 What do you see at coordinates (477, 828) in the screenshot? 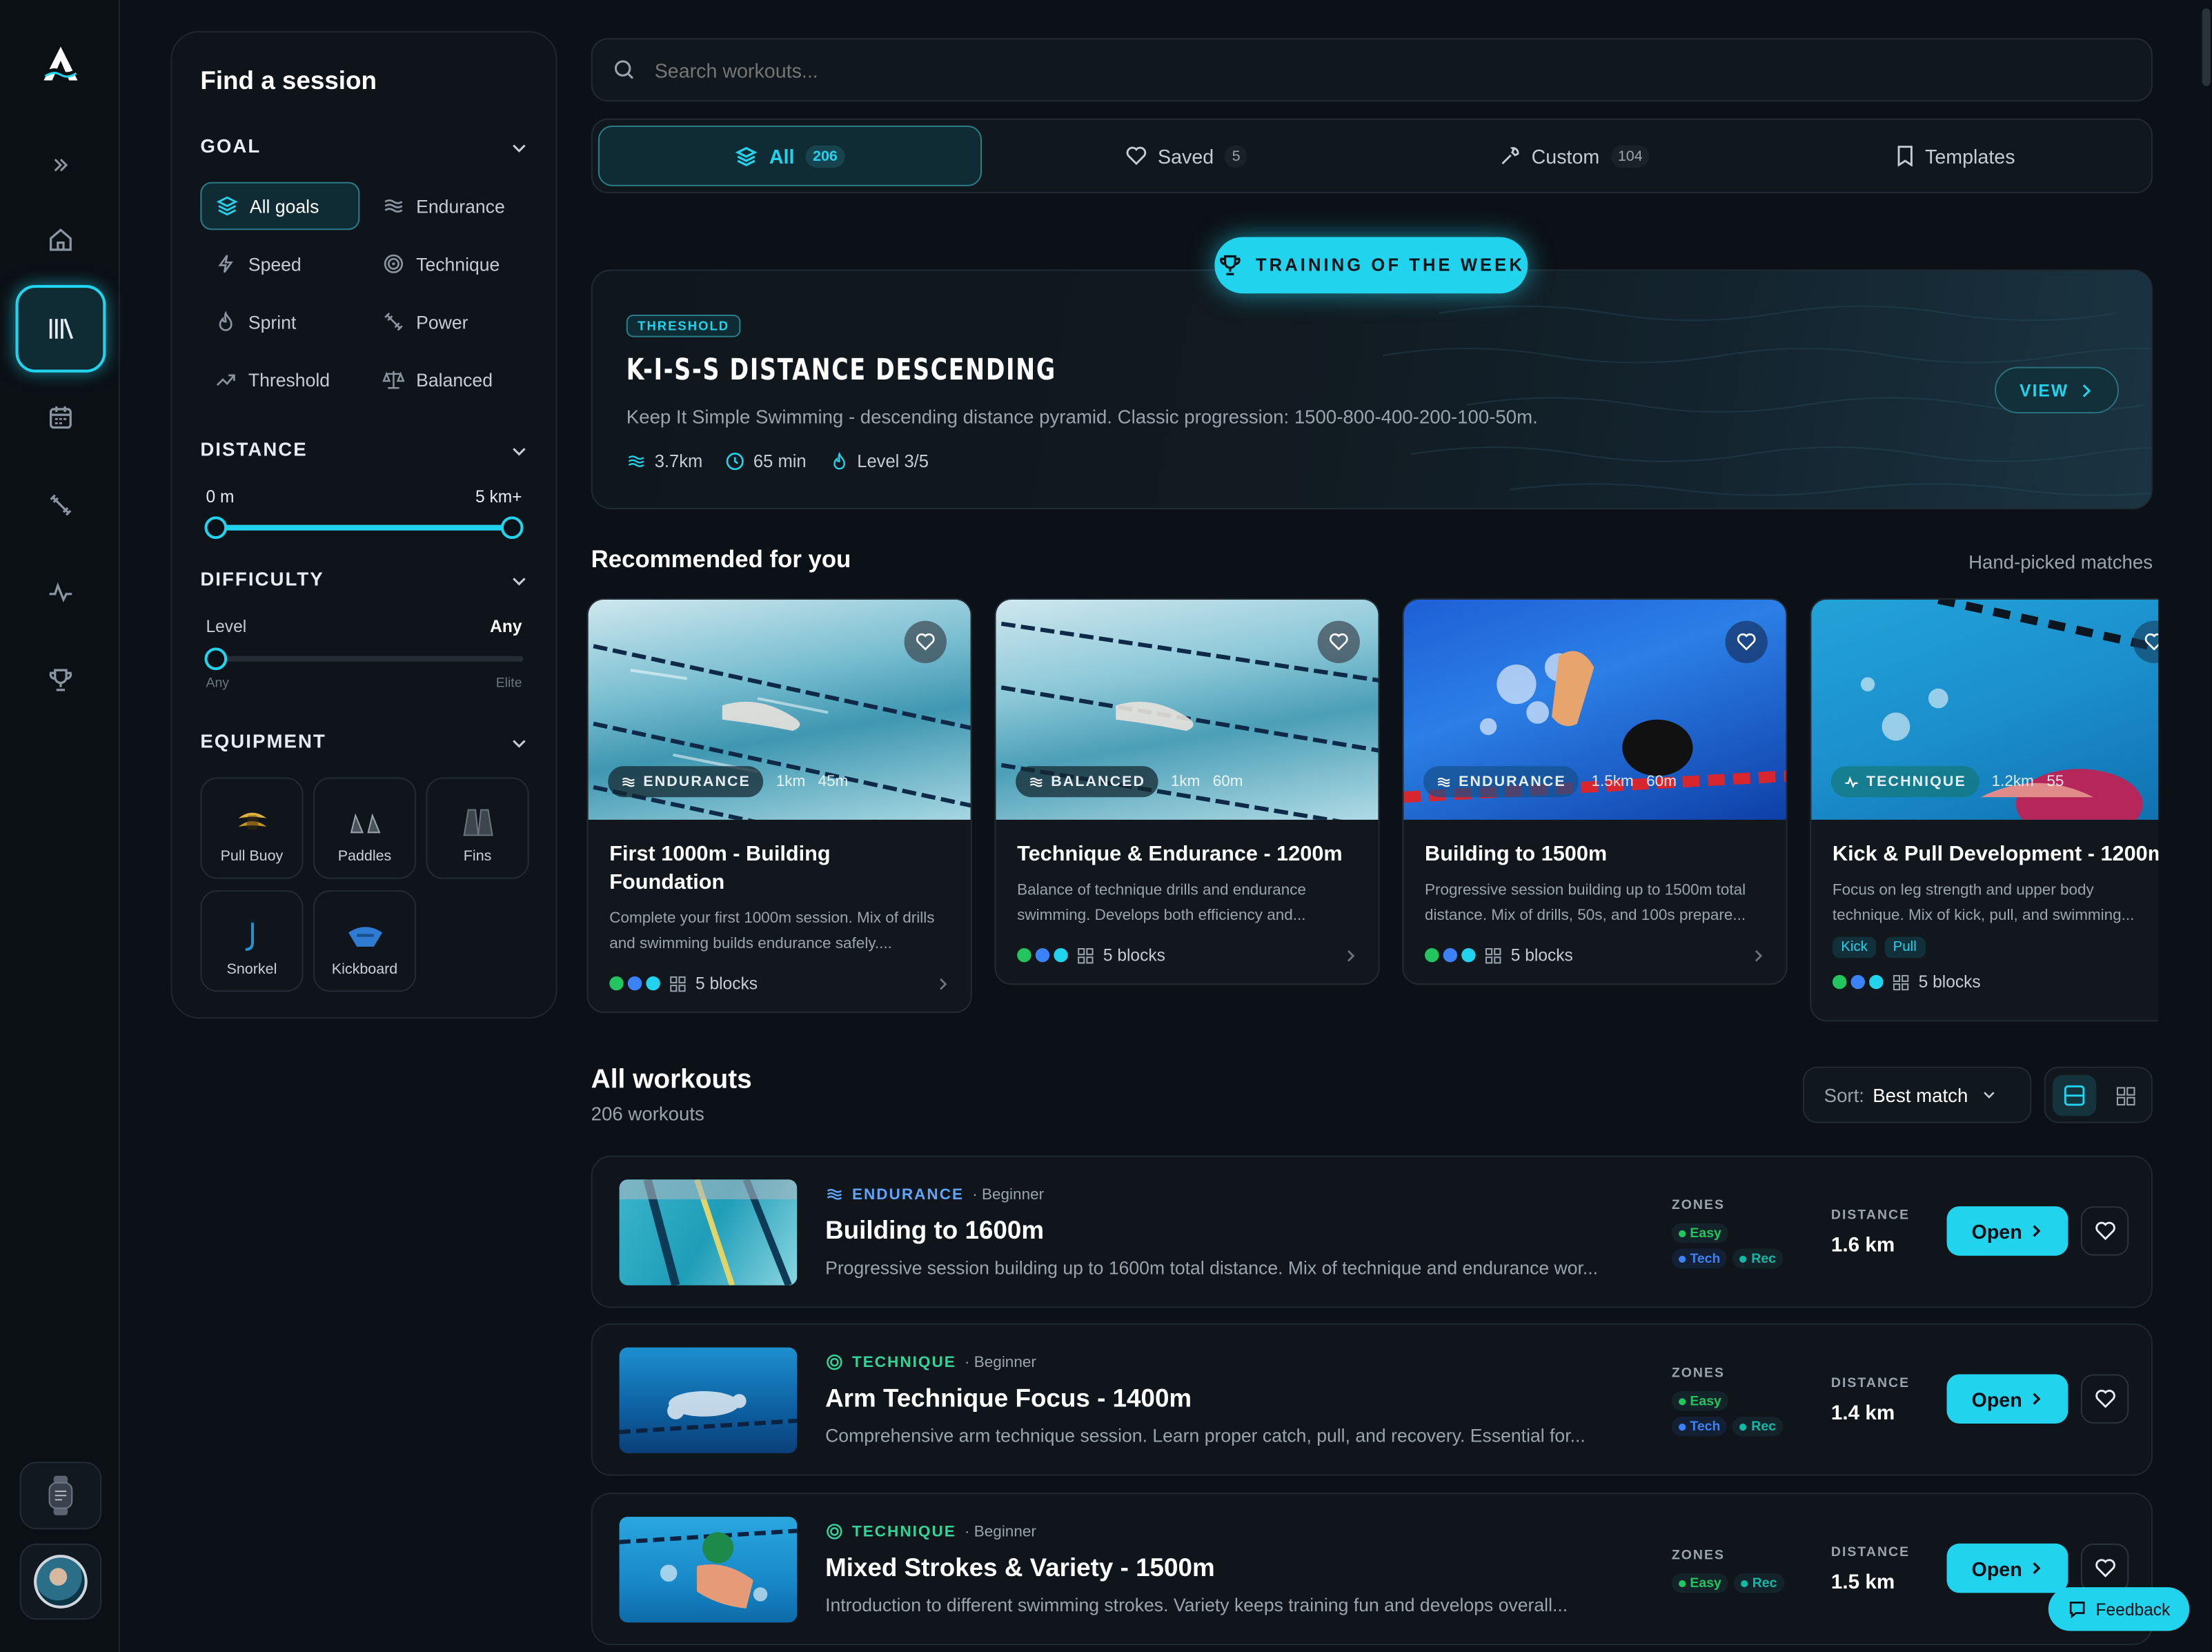
I see `equipment-fins: Fins` at bounding box center [477, 828].